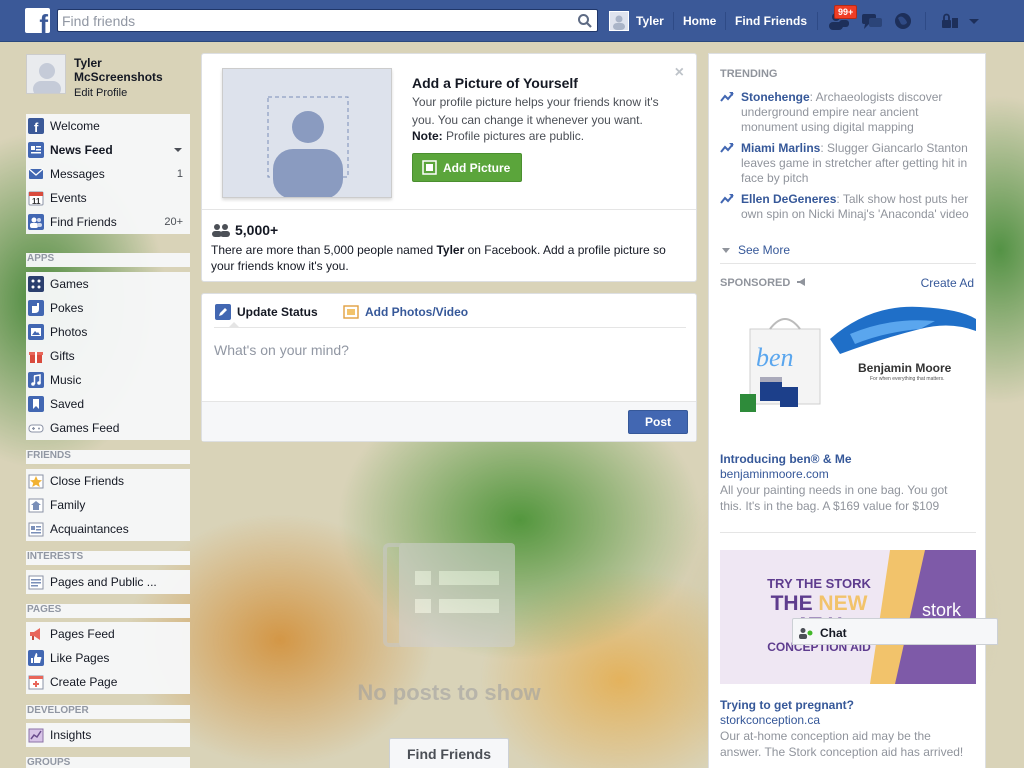 This screenshot has width=1024, height=768. Describe the element at coordinates (947, 283) in the screenshot. I see `create-ad-link: Create Ad` at that location.